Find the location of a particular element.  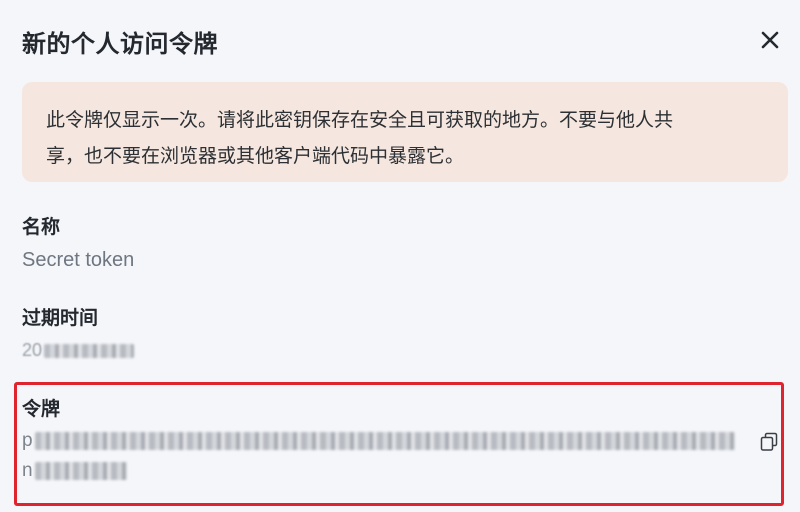

expiry-value: 20 is located at coordinates (78, 350).